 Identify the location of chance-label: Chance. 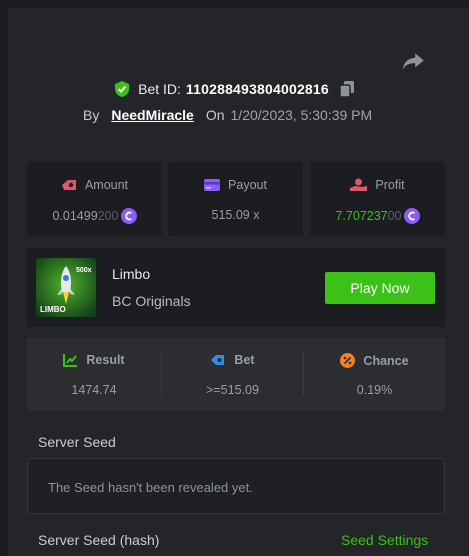
(386, 360).